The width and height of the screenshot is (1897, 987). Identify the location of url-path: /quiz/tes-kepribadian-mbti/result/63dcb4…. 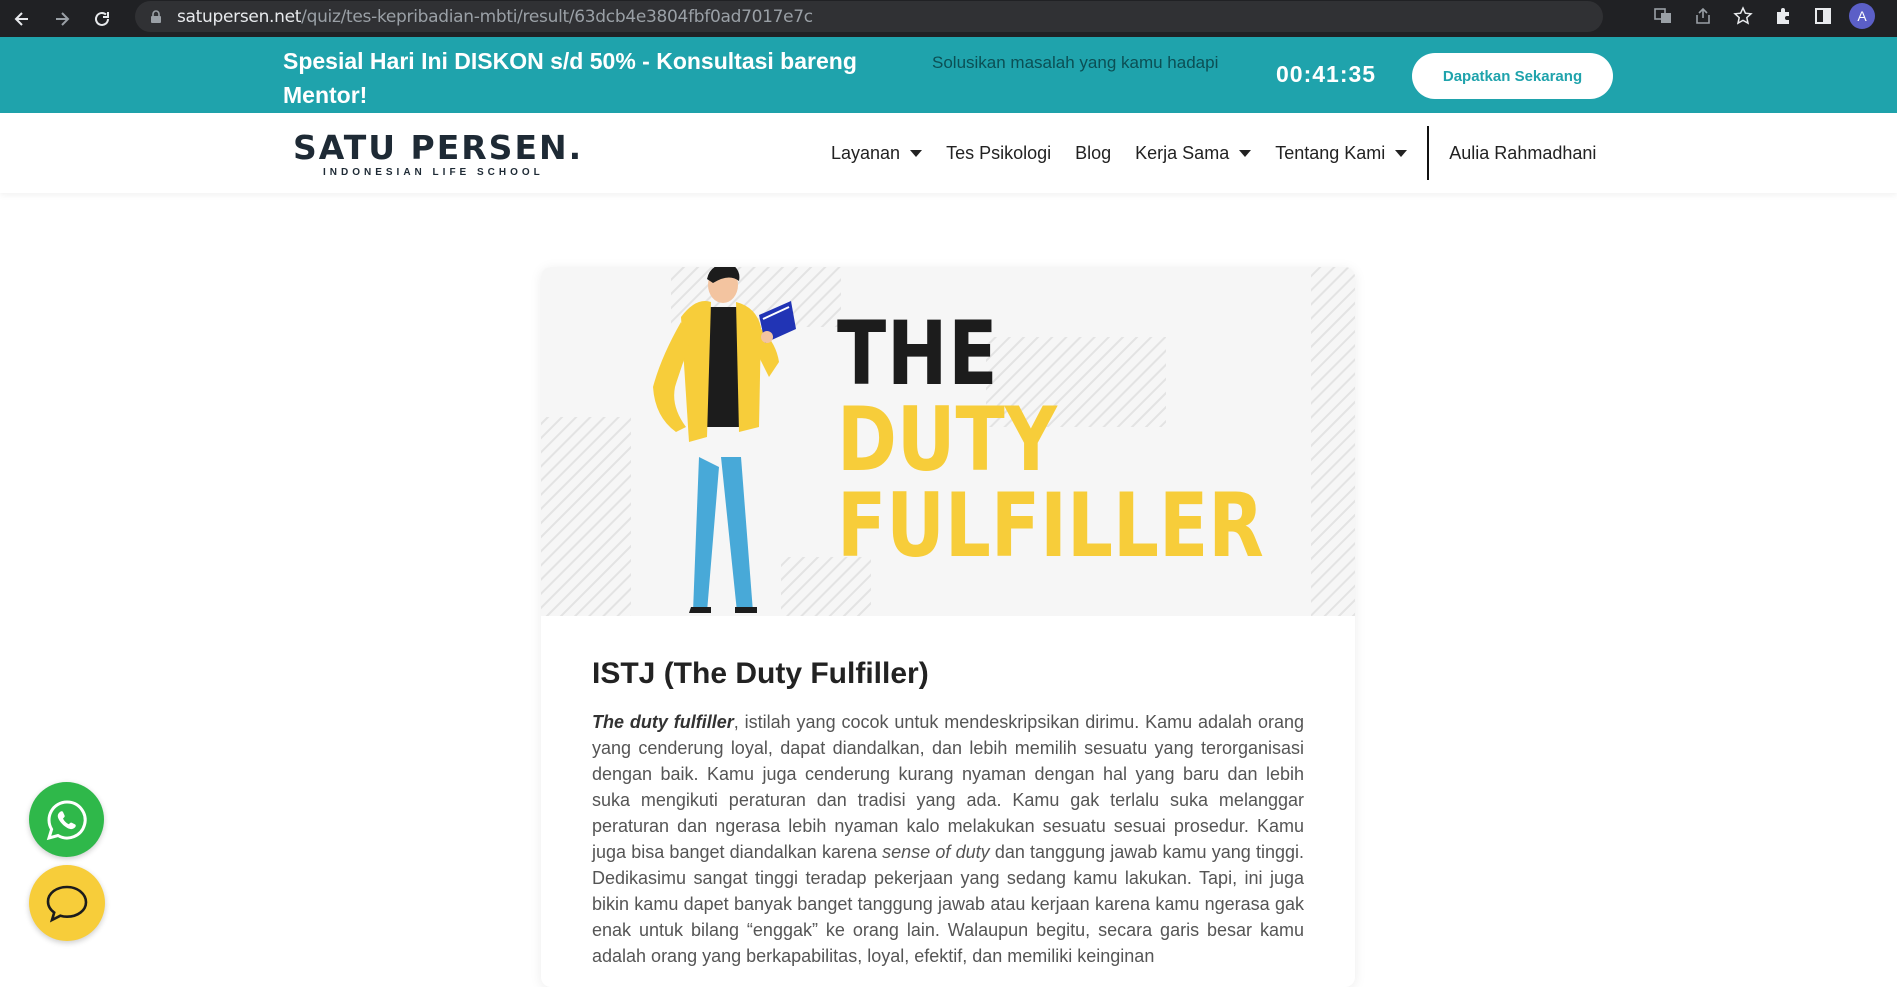
(557, 16).